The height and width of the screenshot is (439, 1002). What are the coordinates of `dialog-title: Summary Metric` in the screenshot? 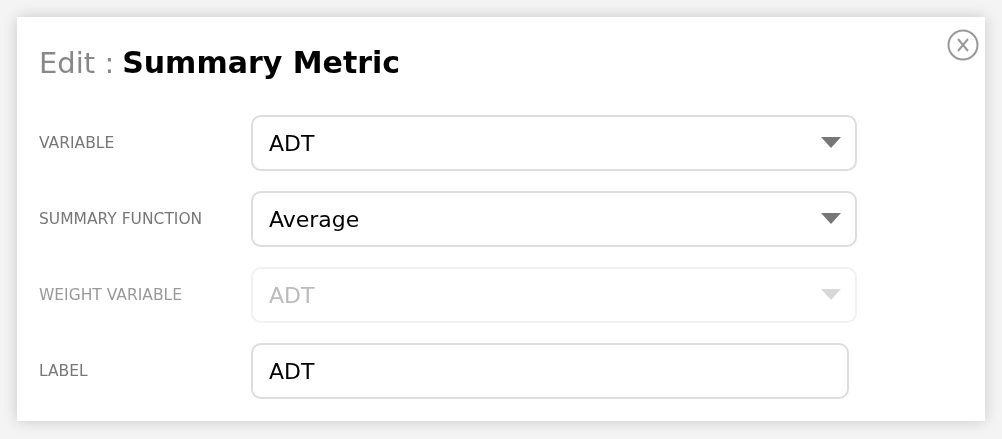 It's located at (261, 62).